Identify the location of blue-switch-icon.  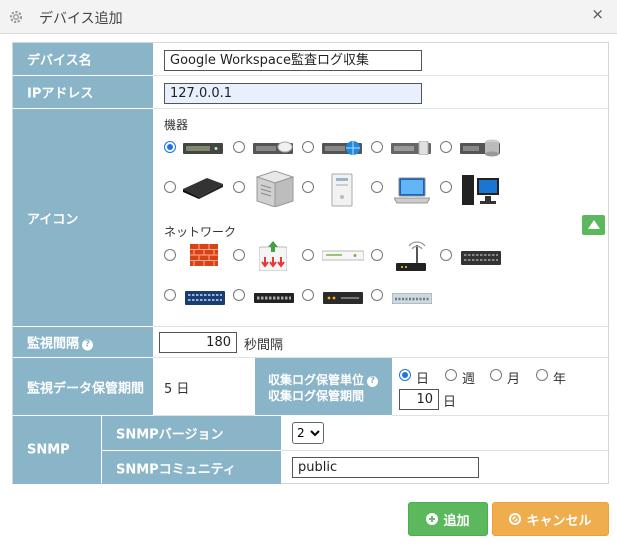
(205, 298).